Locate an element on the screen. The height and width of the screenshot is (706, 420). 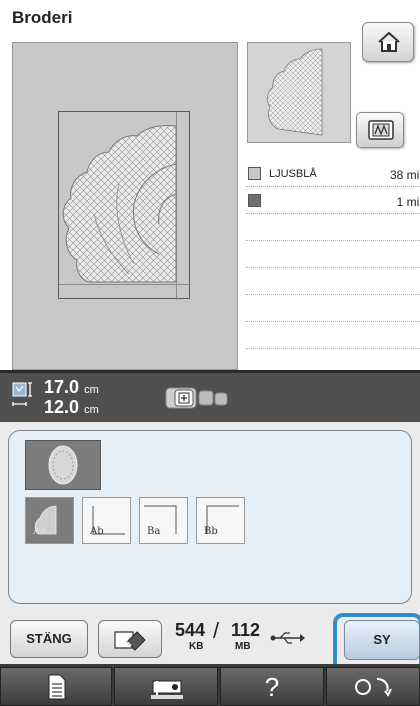
usb-memory-value: 112 is located at coordinates (246, 630).